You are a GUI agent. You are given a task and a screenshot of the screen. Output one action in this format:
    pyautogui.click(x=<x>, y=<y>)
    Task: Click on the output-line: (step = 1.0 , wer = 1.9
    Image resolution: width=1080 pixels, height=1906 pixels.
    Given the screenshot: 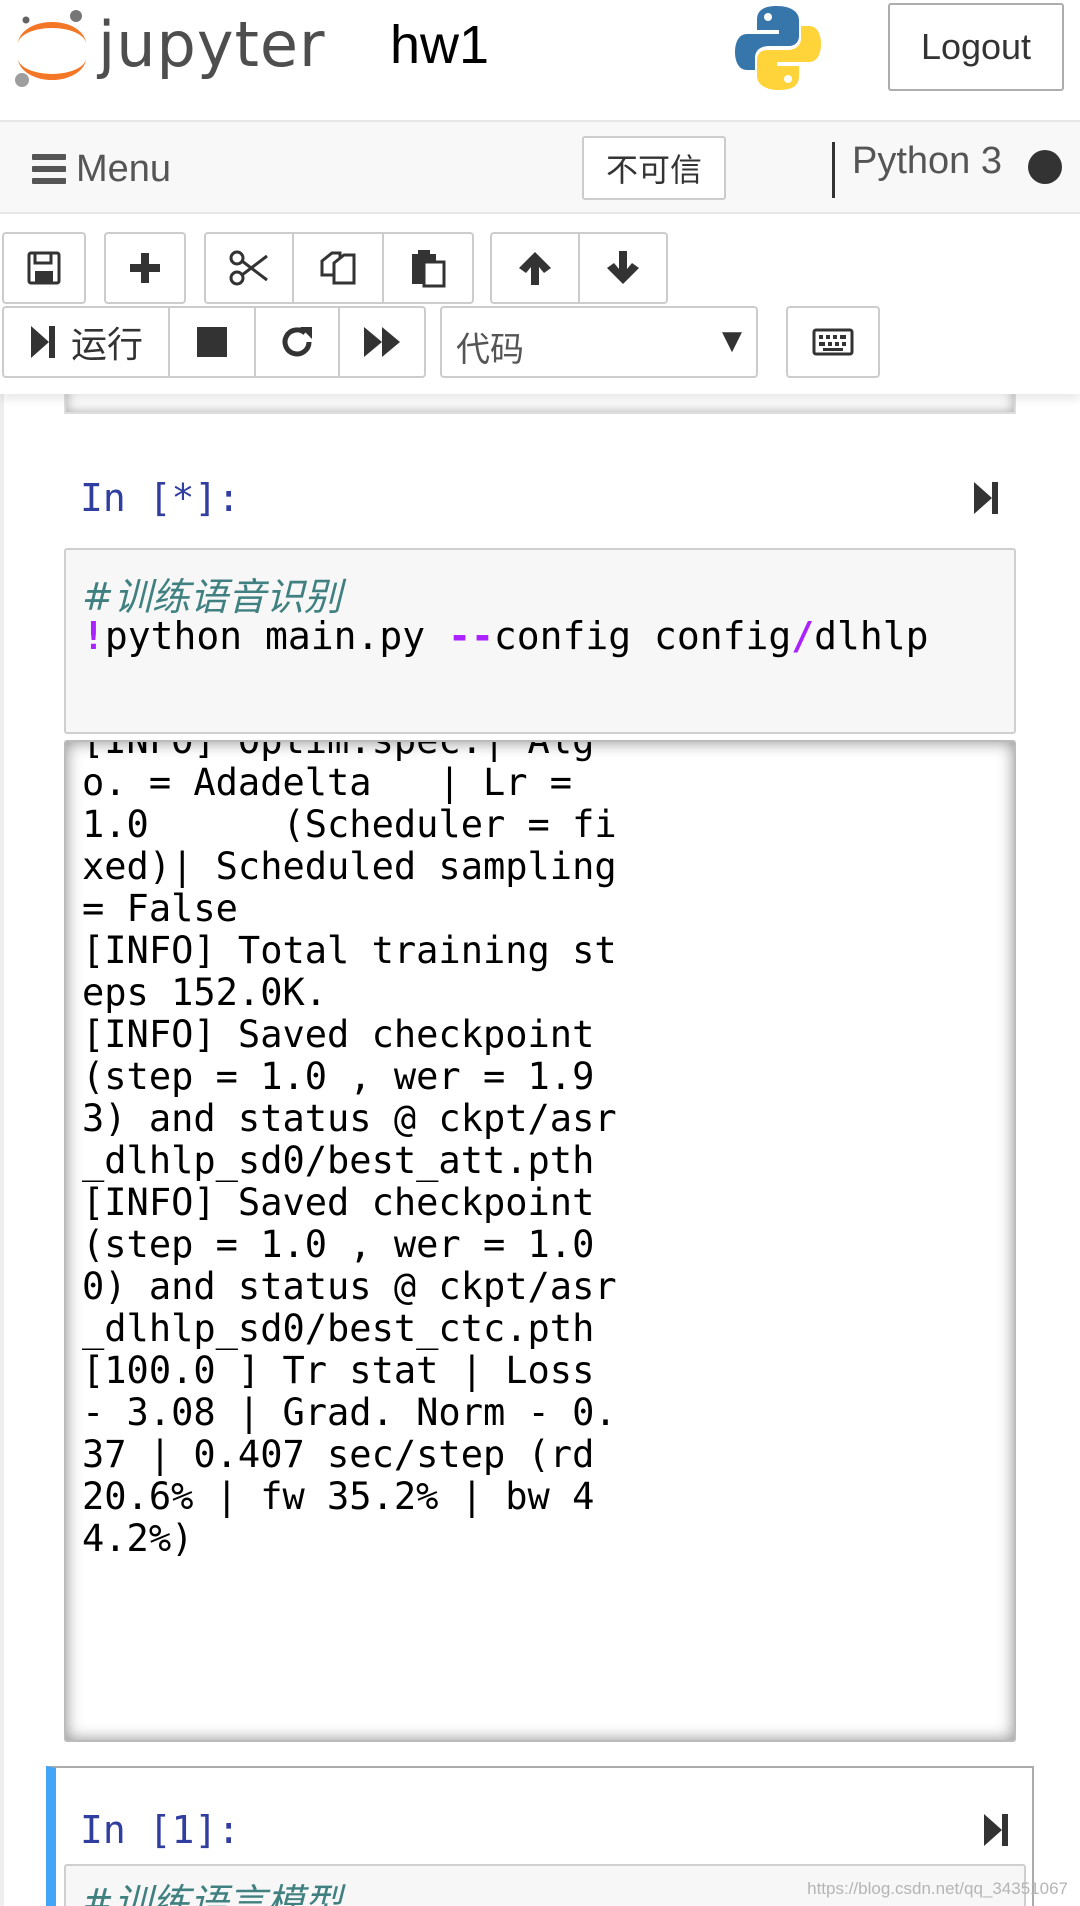 What is the action you would take?
    pyautogui.click(x=338, y=1076)
    